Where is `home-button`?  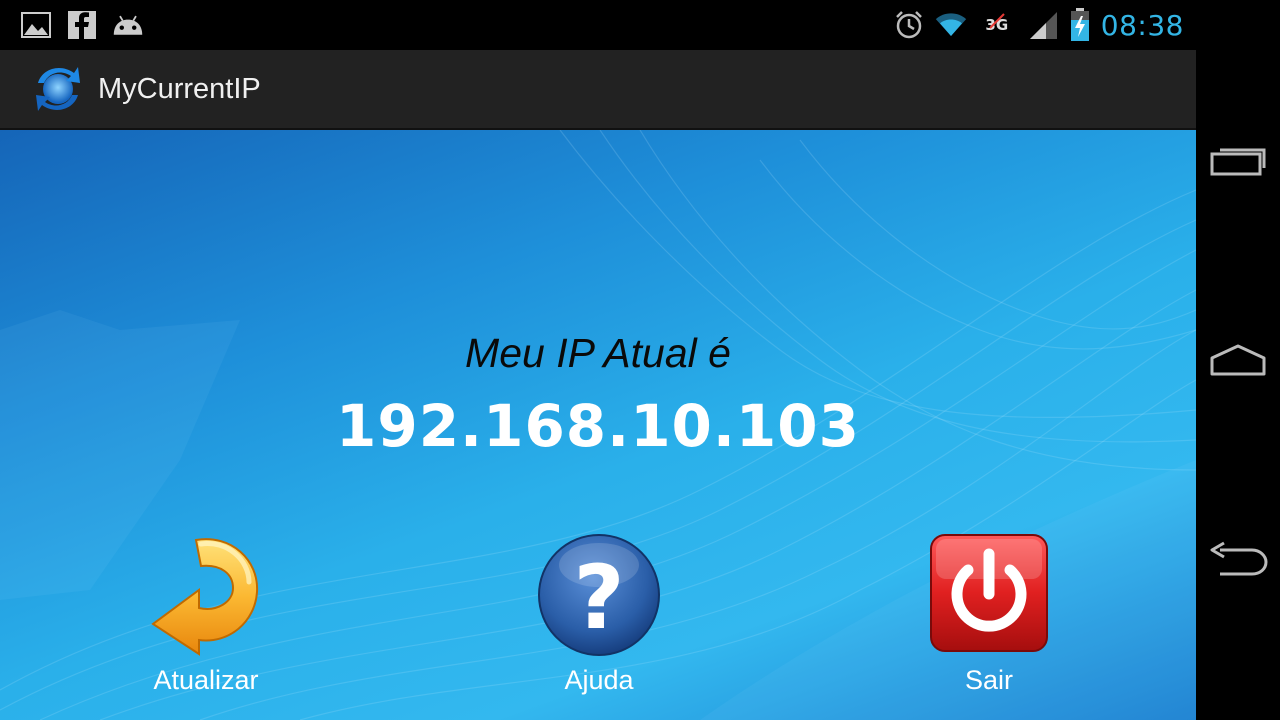 home-button is located at coordinates (1238, 360).